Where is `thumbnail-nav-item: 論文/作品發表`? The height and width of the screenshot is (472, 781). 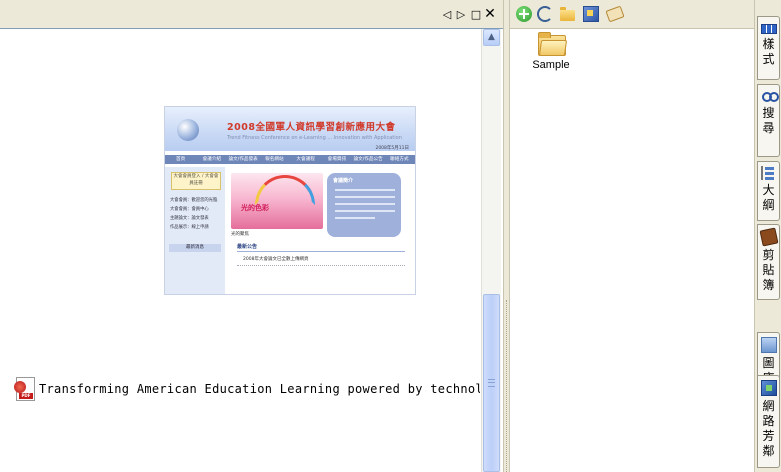
thumbnail-nav-item: 論文/作品發表 is located at coordinates (243, 159).